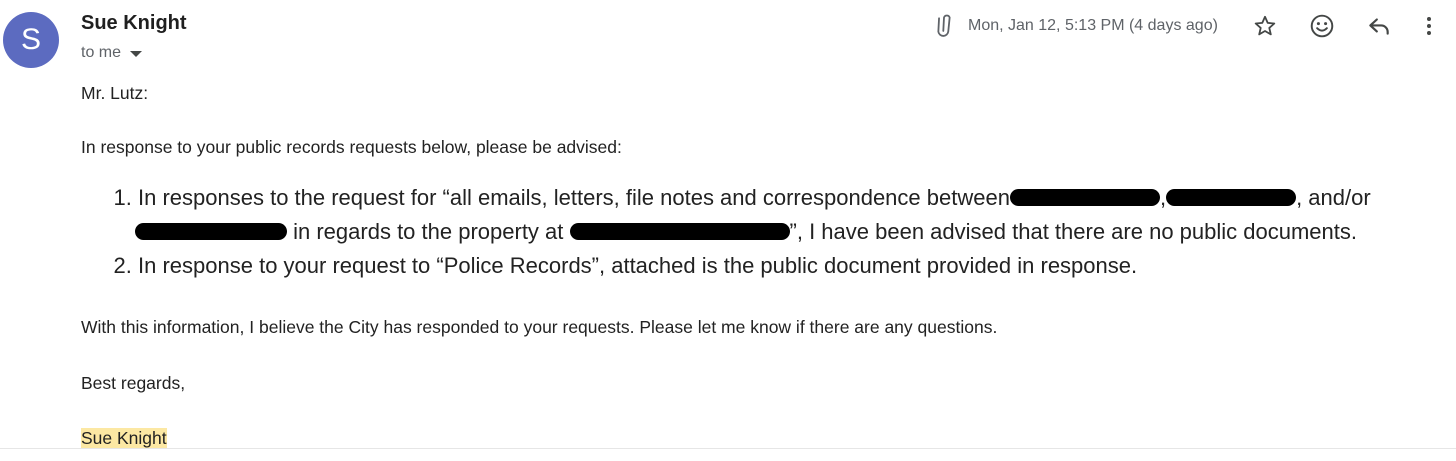 Image resolution: width=1456 pixels, height=461 pixels. I want to click on list-item-text: in regards to the property at, so click(428, 231).